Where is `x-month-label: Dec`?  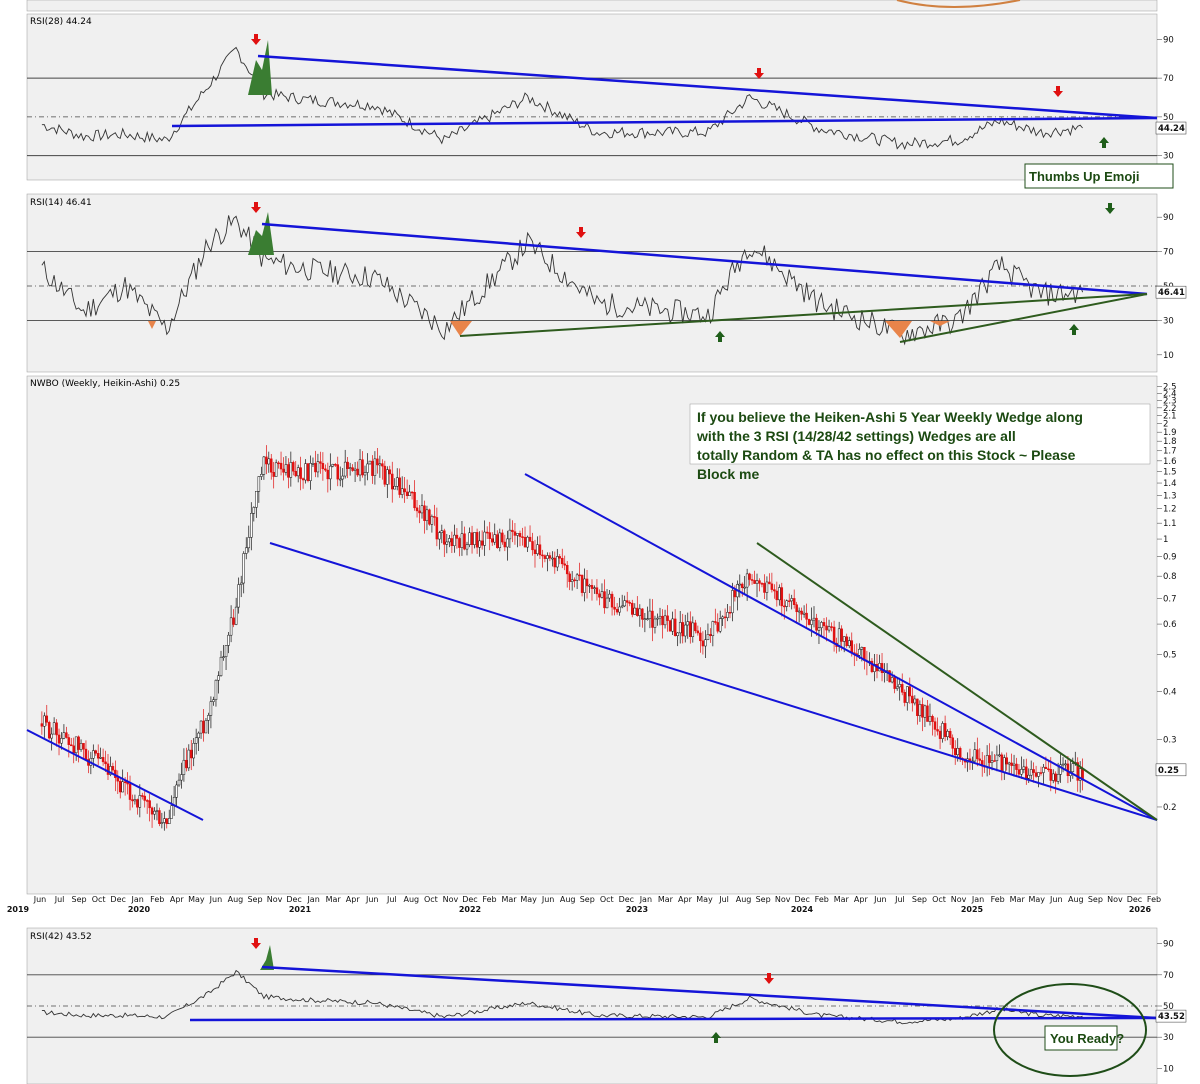 x-month-label: Dec is located at coordinates (1134, 899).